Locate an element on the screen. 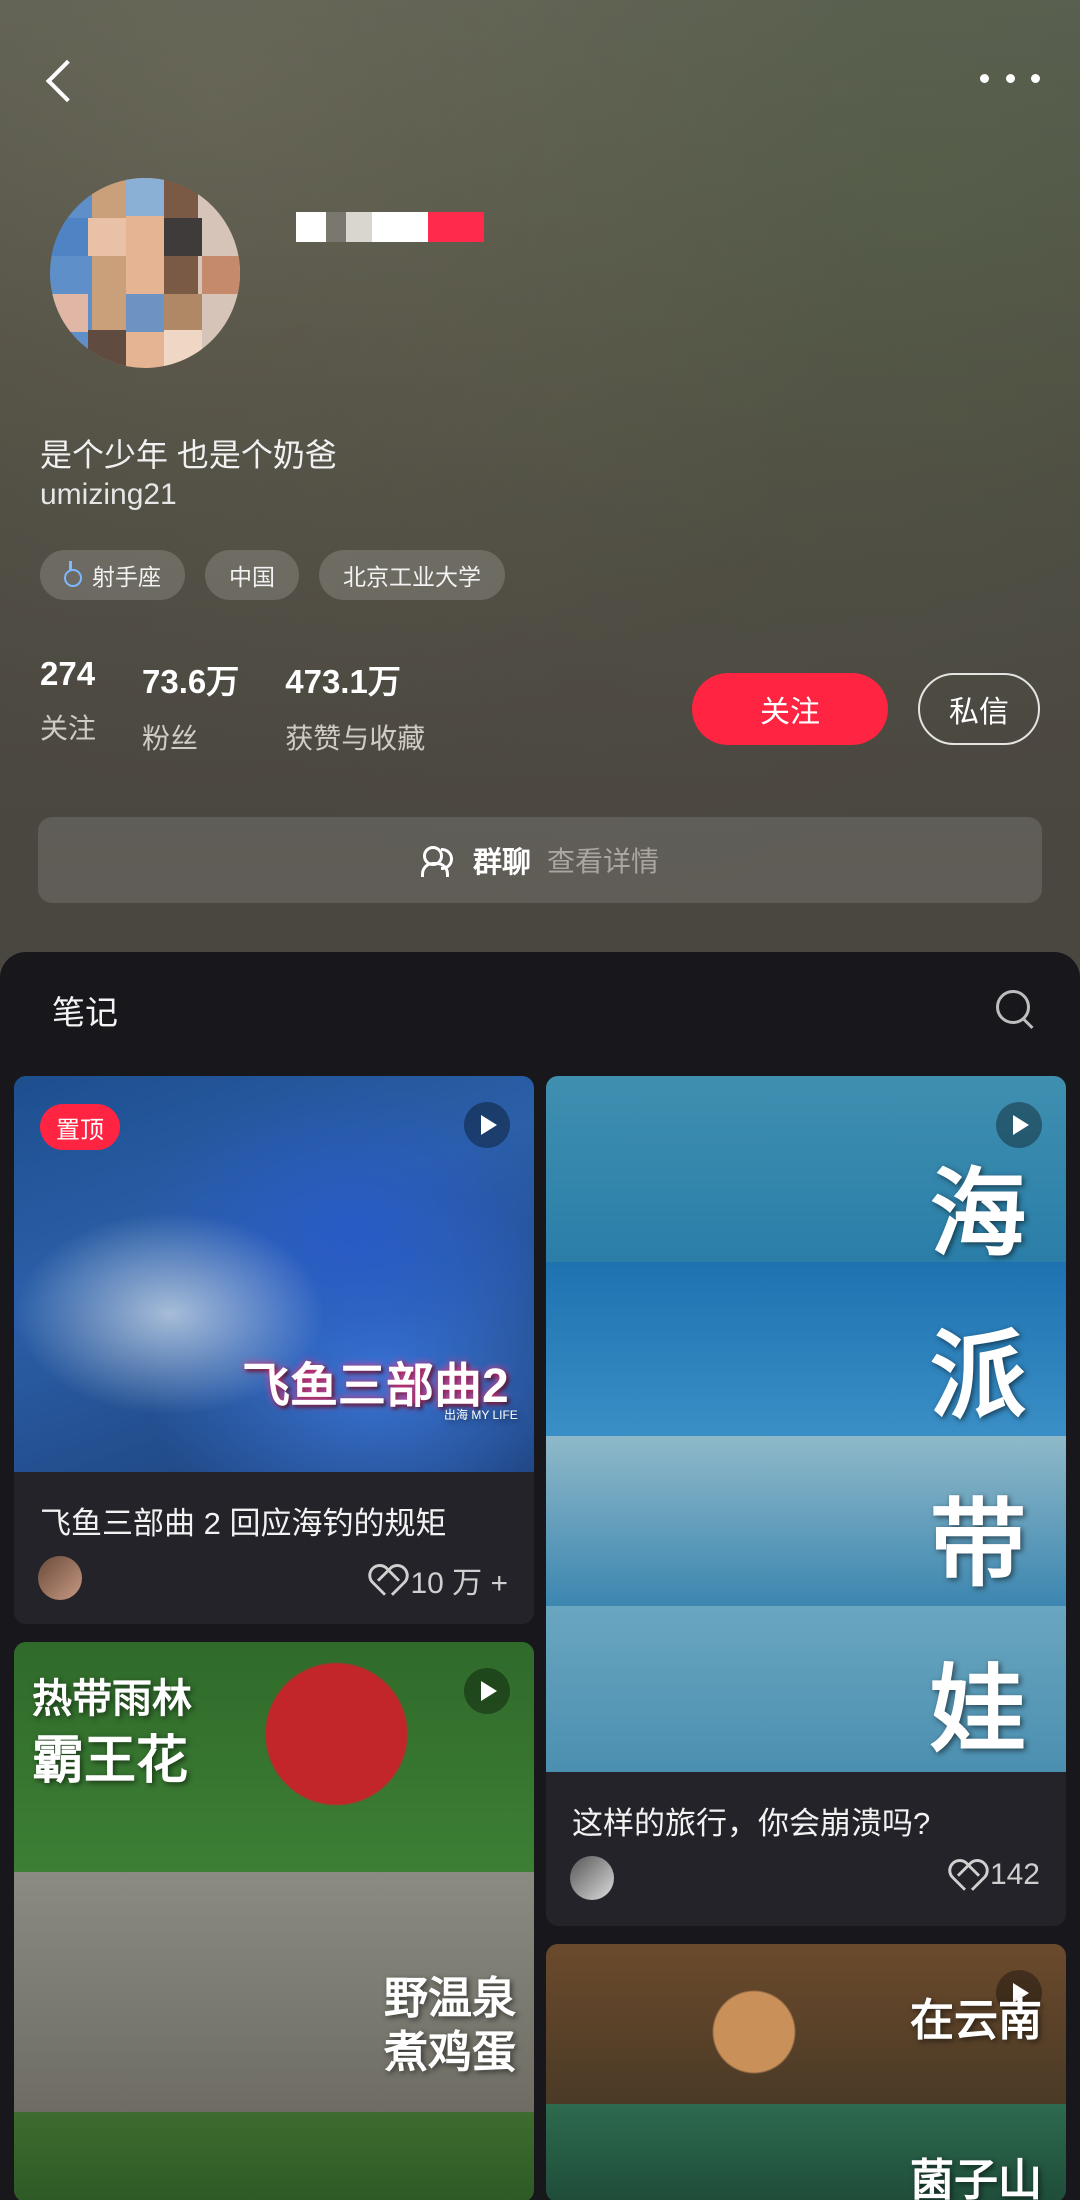 The width and height of the screenshot is (1080, 2200). like-count: 142 is located at coordinates (1014, 1874).